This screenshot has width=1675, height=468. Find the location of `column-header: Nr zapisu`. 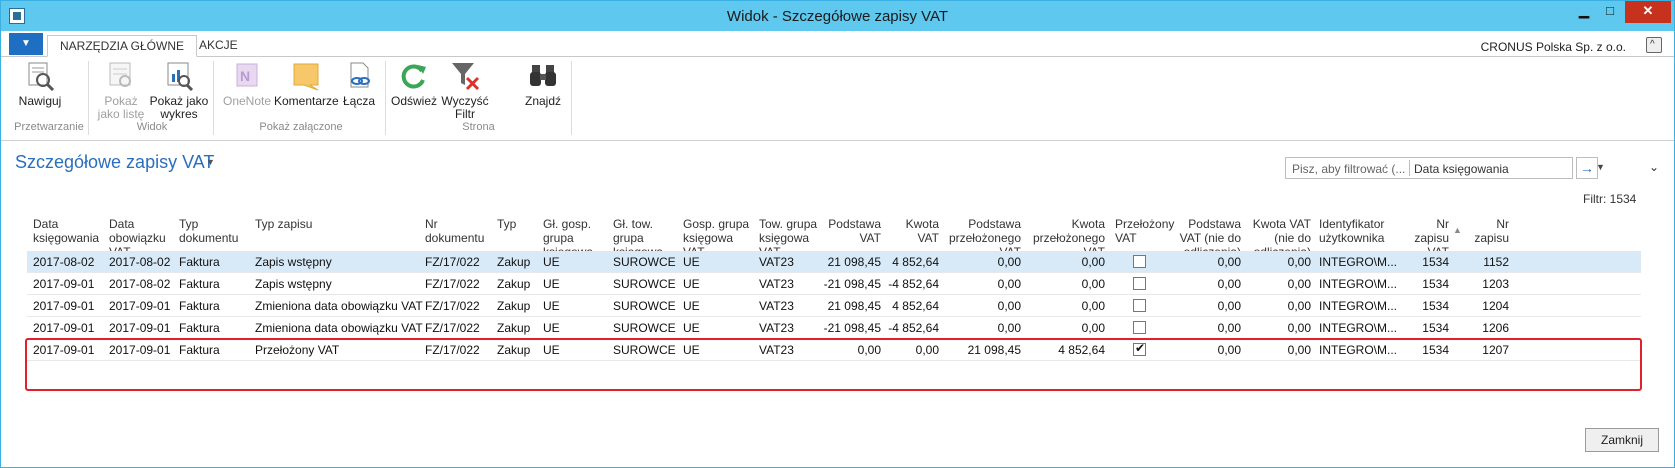

column-header: Nr zapisu is located at coordinates (1488, 231).